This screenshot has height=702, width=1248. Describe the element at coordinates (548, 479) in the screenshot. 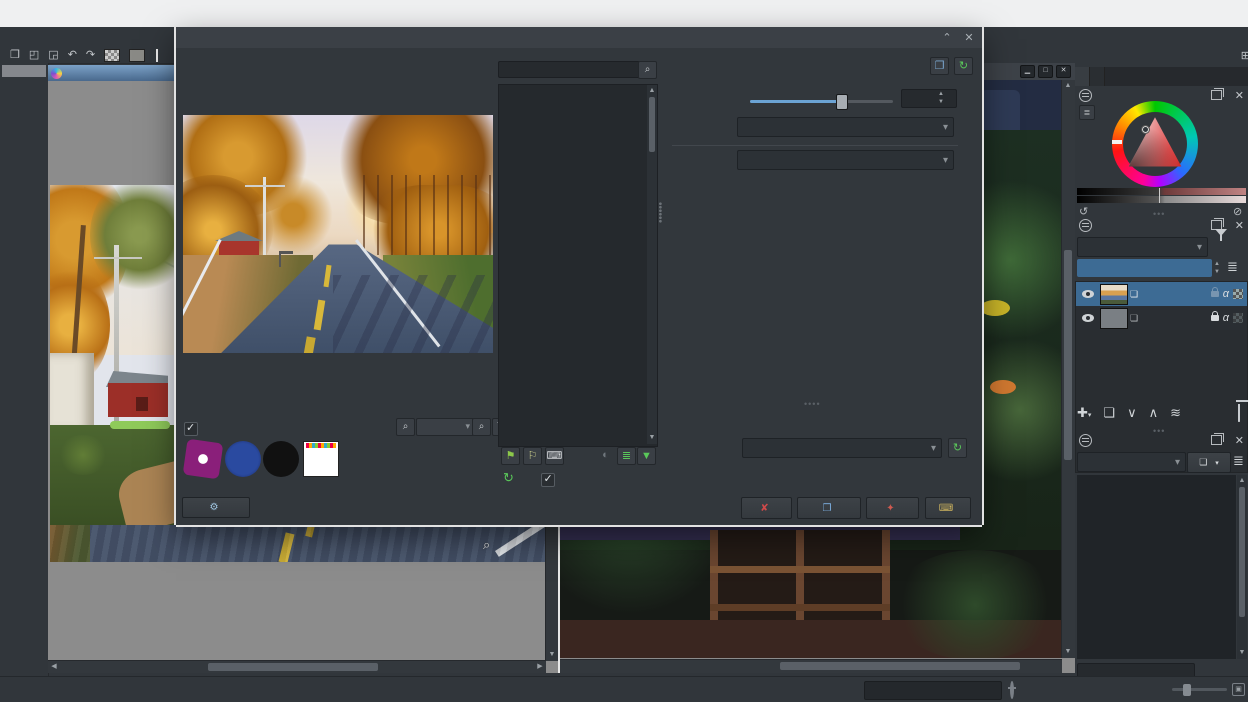

I see `internet-checkbox` at that location.